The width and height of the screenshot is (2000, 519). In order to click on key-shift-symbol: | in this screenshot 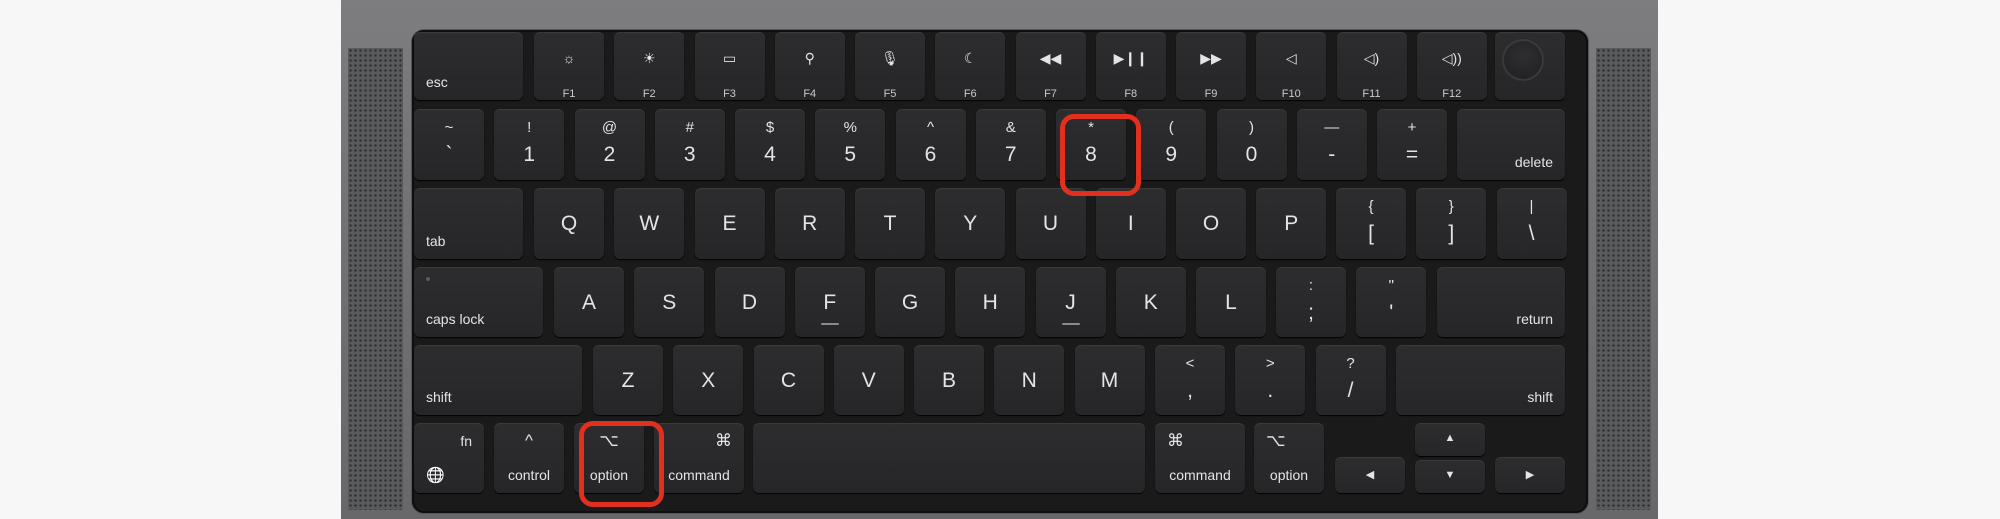, I will do `click(1531, 206)`.